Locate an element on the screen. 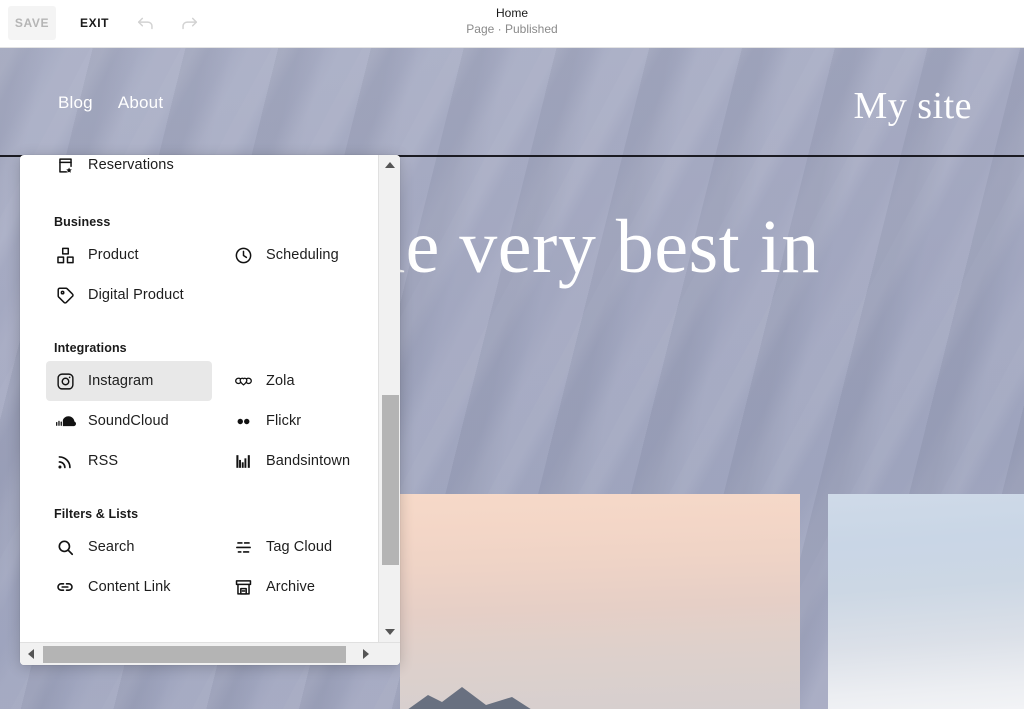 This screenshot has width=1024, height=709. tag-cloud-icon is located at coordinates (243, 547).